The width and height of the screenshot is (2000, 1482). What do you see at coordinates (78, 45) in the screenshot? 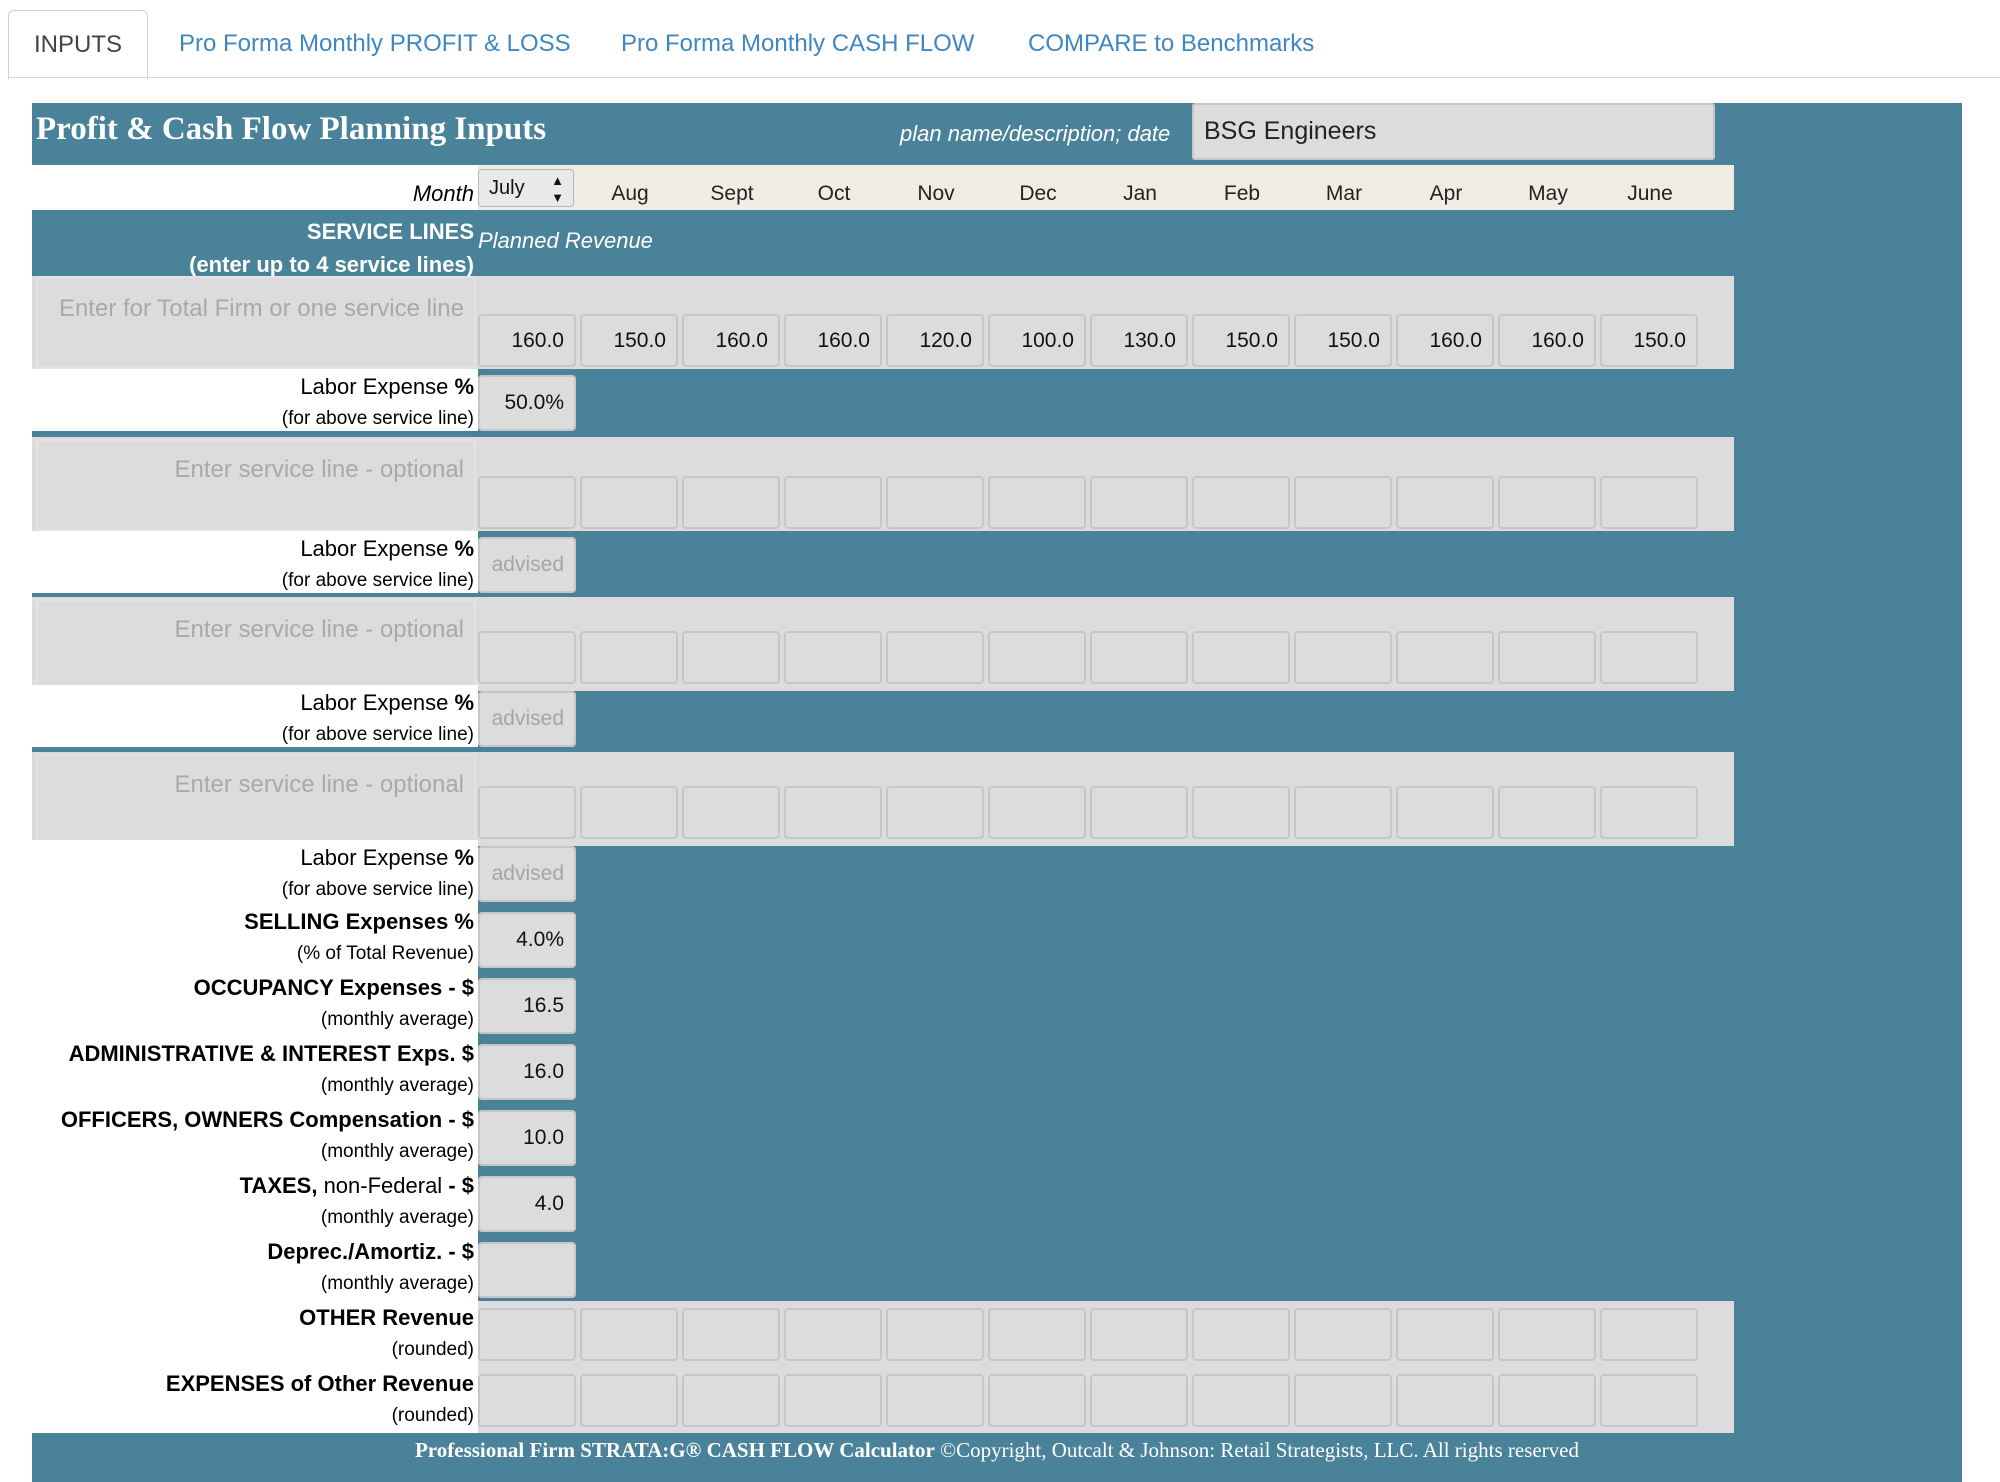
I see `tab-inputs: INPUTS` at bounding box center [78, 45].